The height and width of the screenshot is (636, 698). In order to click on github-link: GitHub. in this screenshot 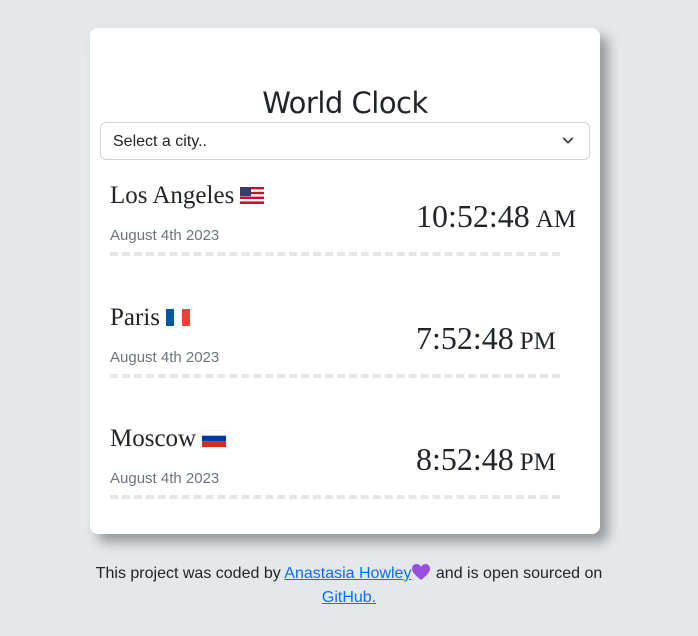, I will do `click(349, 597)`.